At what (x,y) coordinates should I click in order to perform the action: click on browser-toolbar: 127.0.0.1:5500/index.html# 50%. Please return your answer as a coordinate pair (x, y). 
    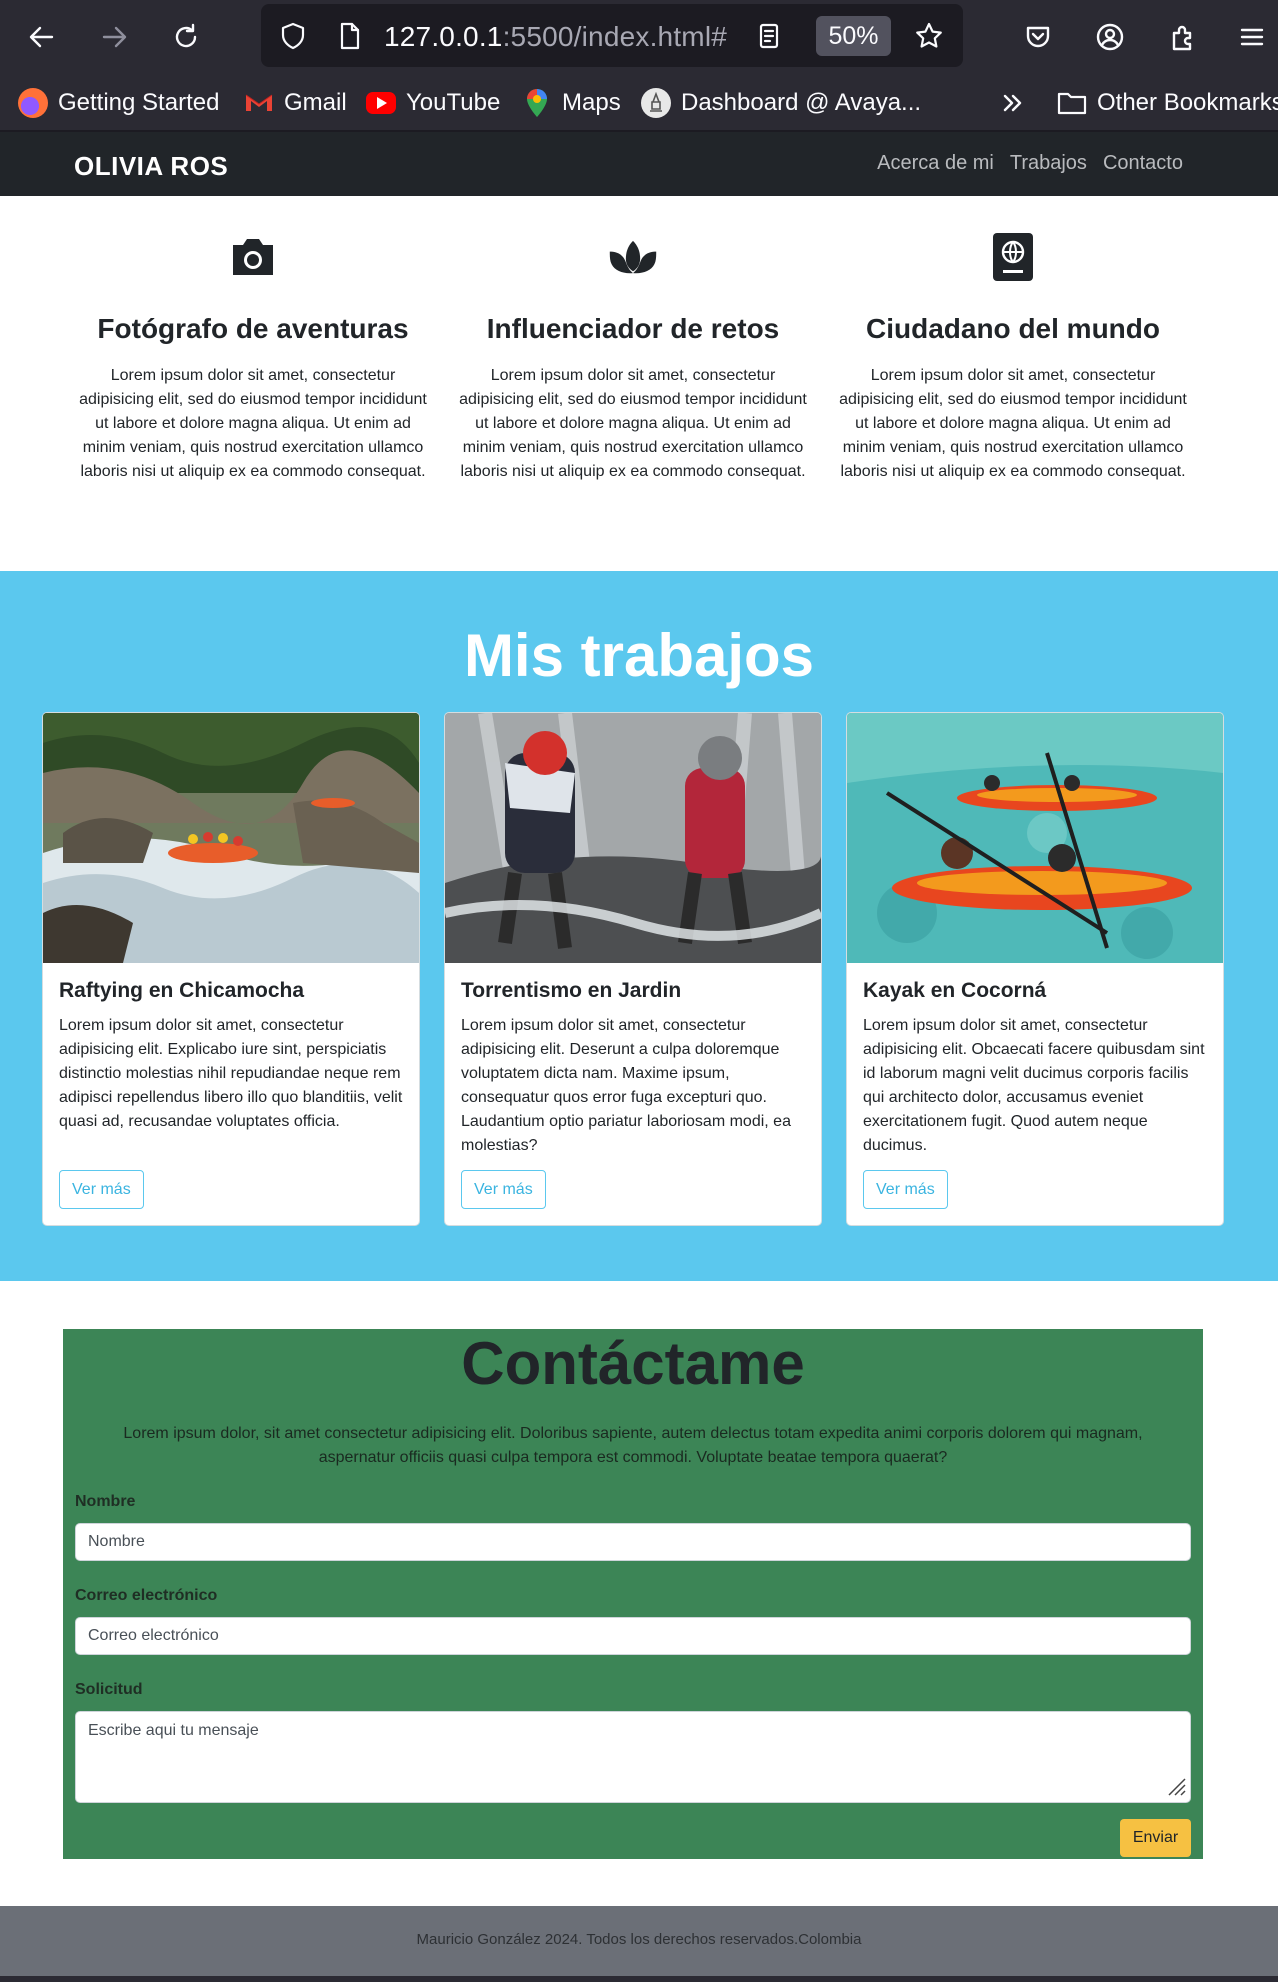
    Looking at the image, I should click on (639, 37).